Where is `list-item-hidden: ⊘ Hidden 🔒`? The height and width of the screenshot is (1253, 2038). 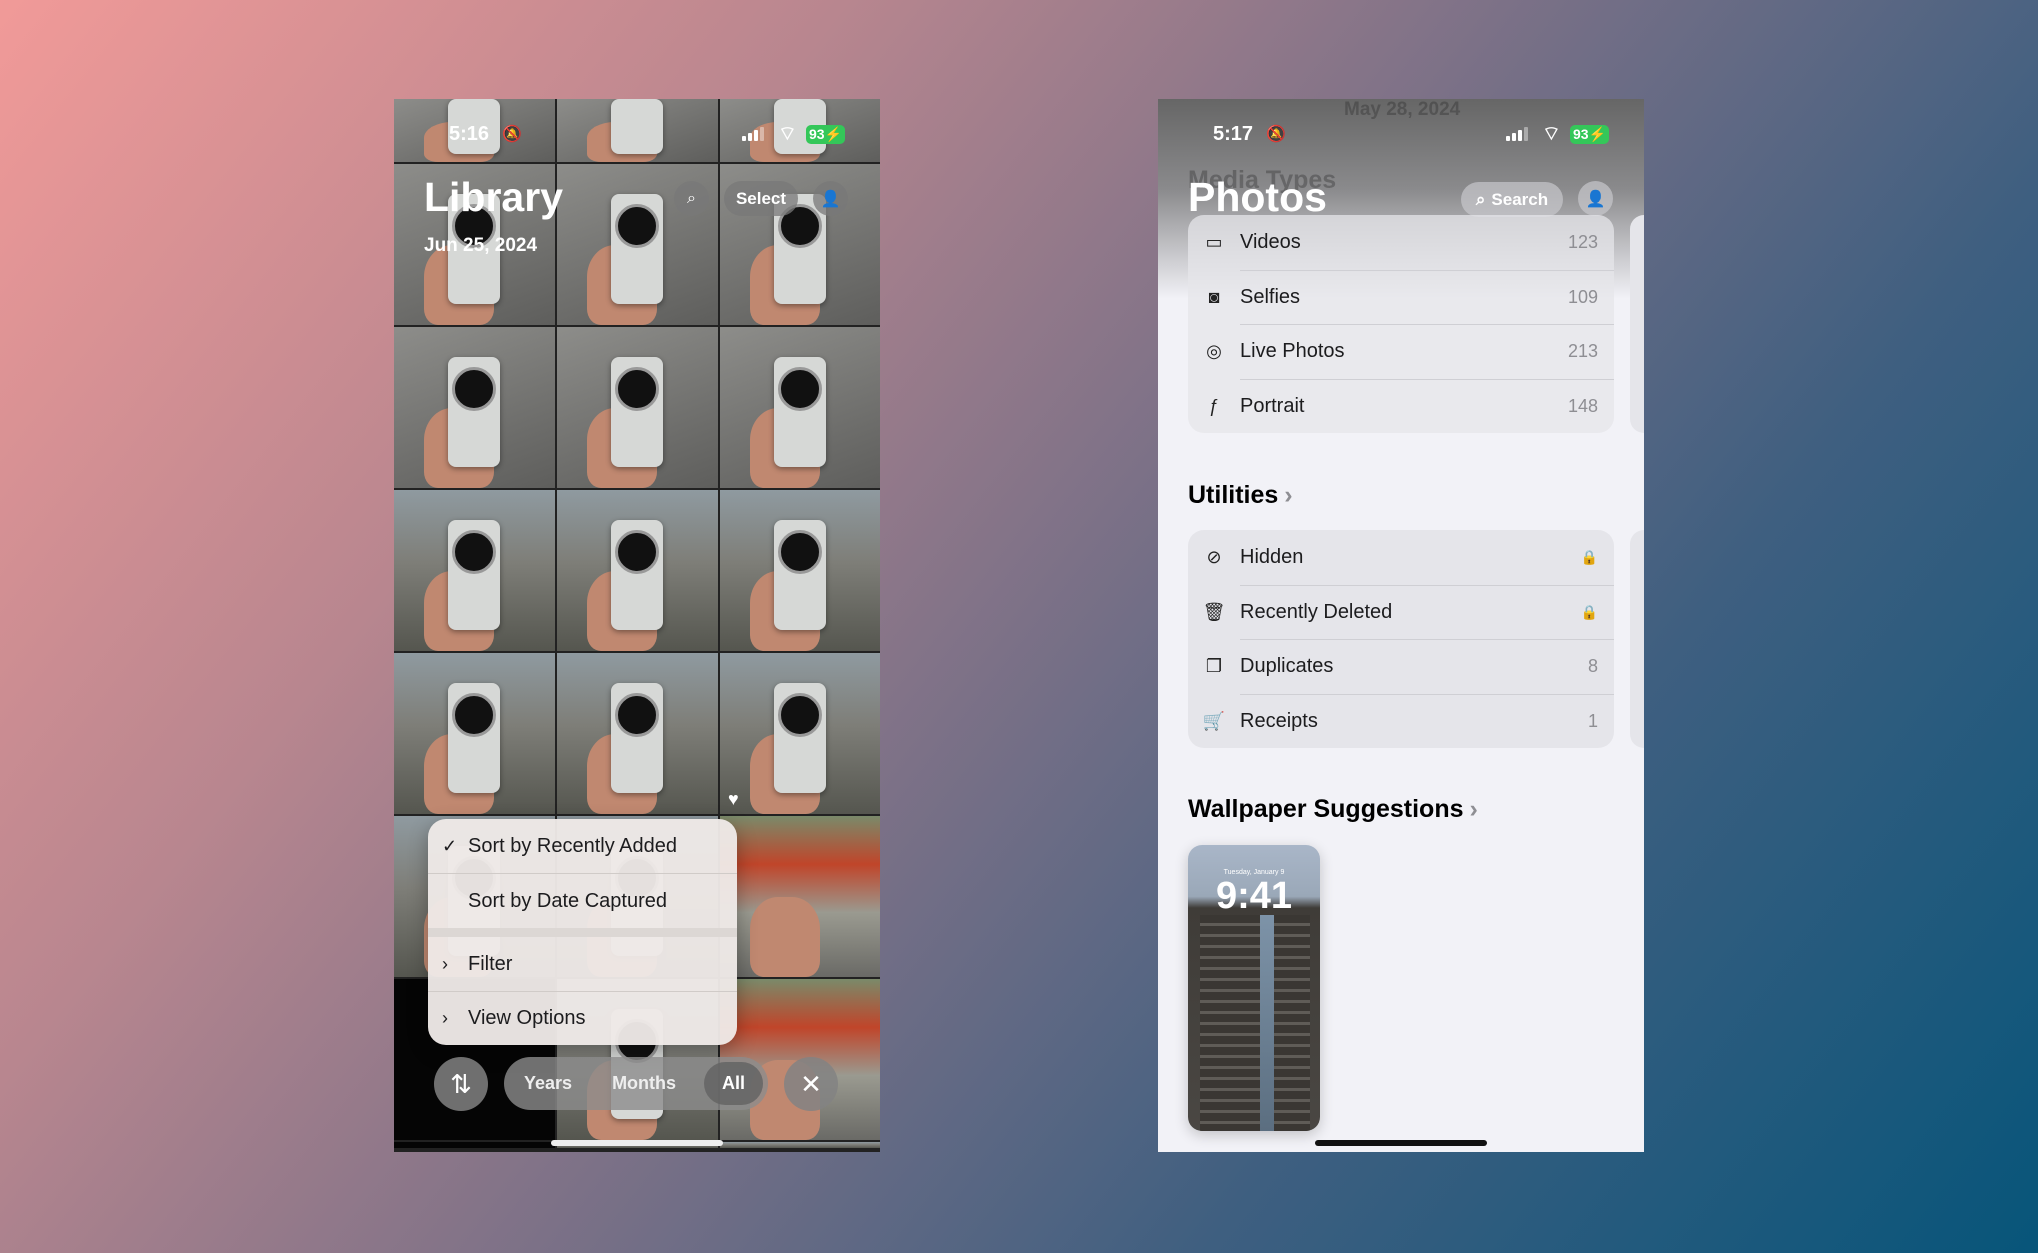
list-item-hidden: ⊘ Hidden 🔒 is located at coordinates (1401, 557).